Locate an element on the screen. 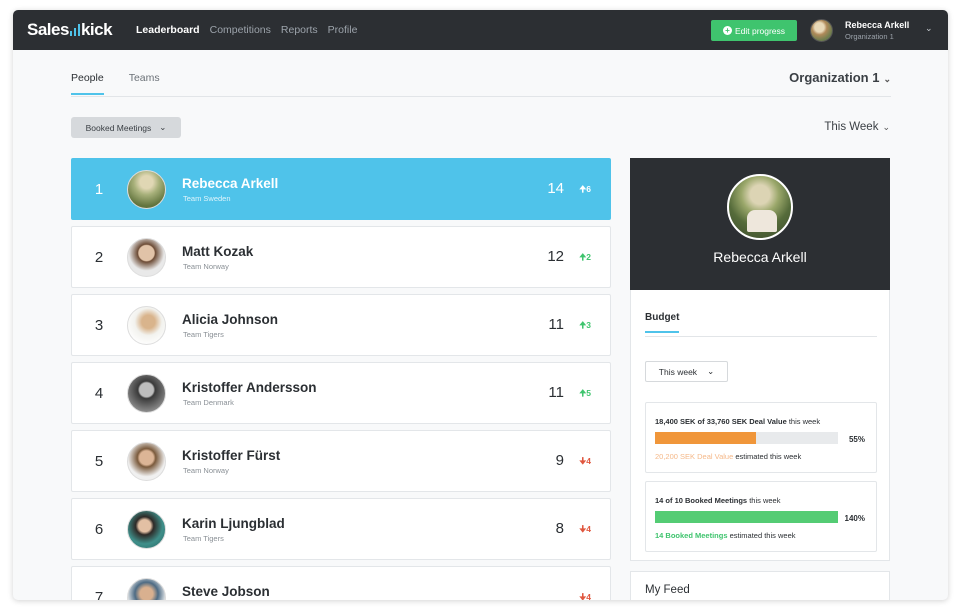 The height and width of the screenshot is (614, 960). booked-meetings-estimate: 14 Booked Meetings estimated this week is located at coordinates (725, 535).